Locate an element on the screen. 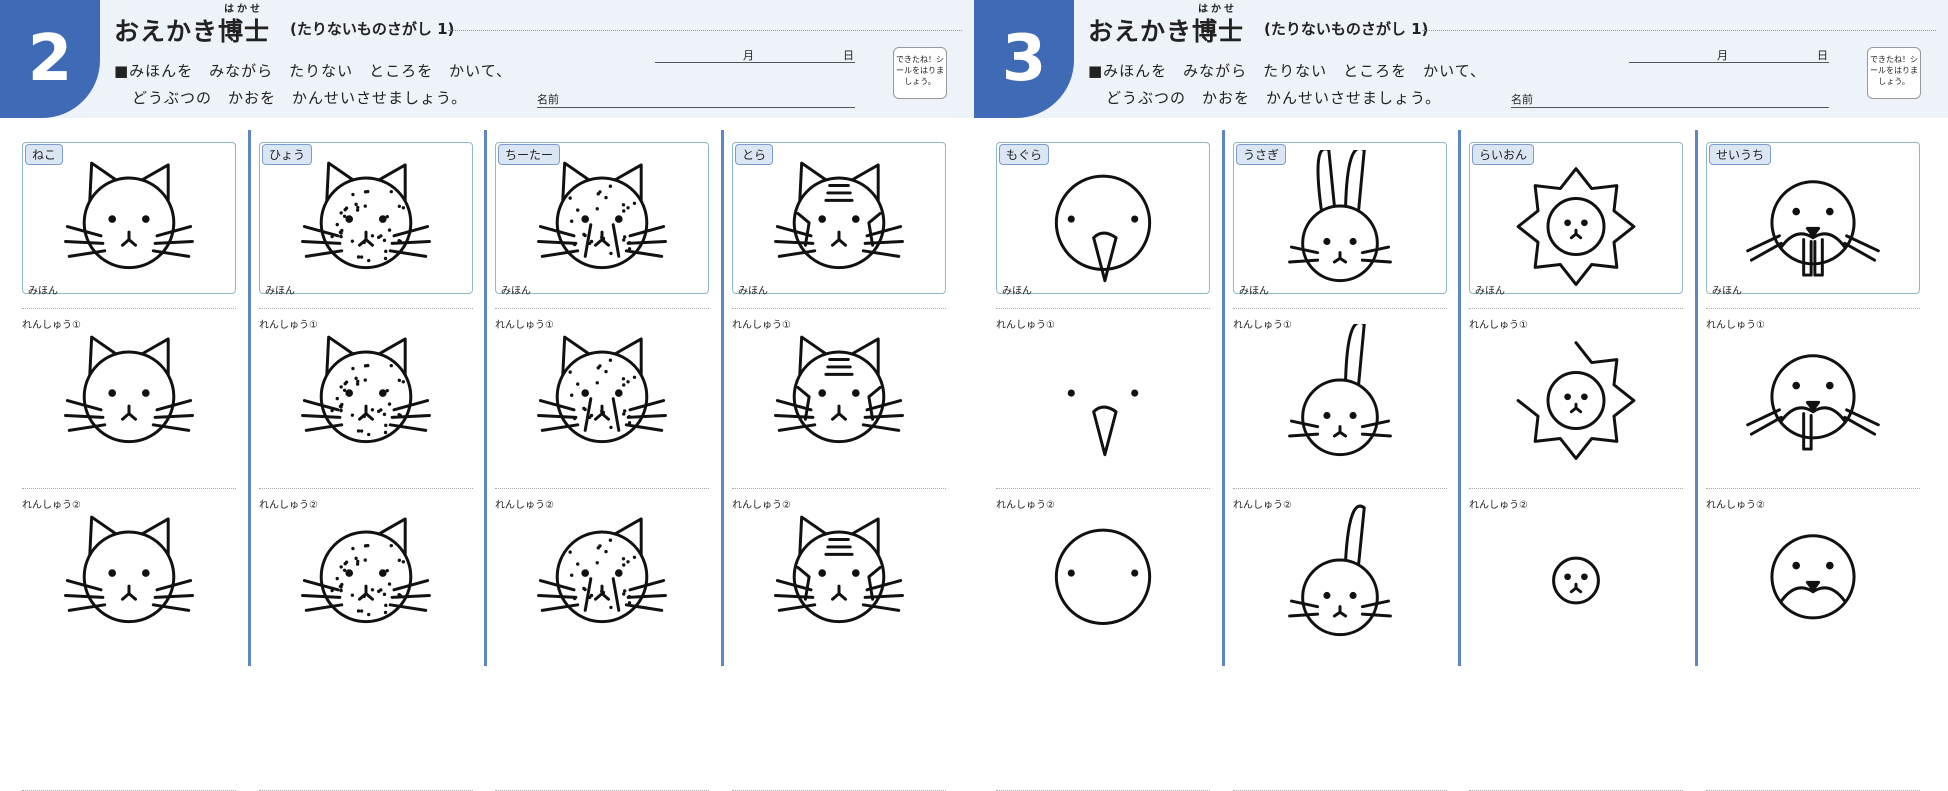  row-divider is located at coordinates (1576, 488).